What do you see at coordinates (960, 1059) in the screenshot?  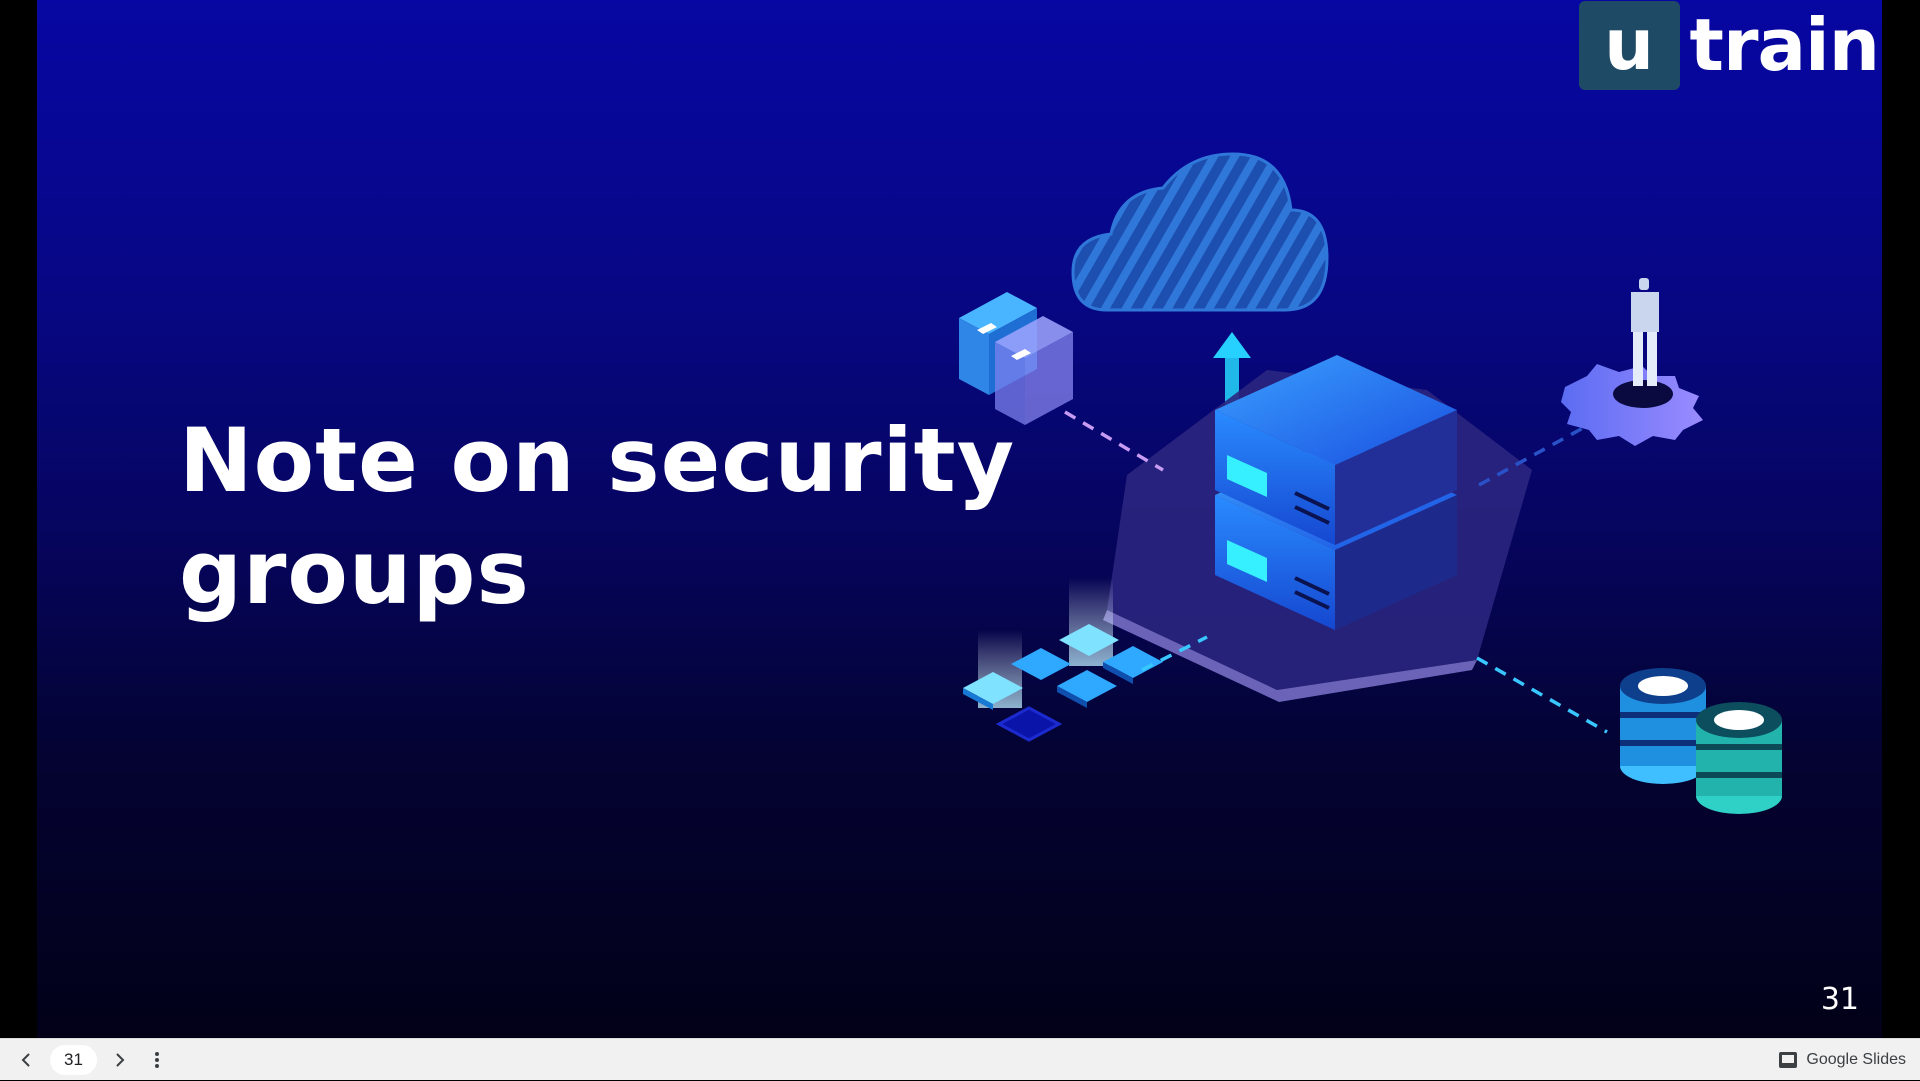 I see `presentation-toolbar: Google Slides` at bounding box center [960, 1059].